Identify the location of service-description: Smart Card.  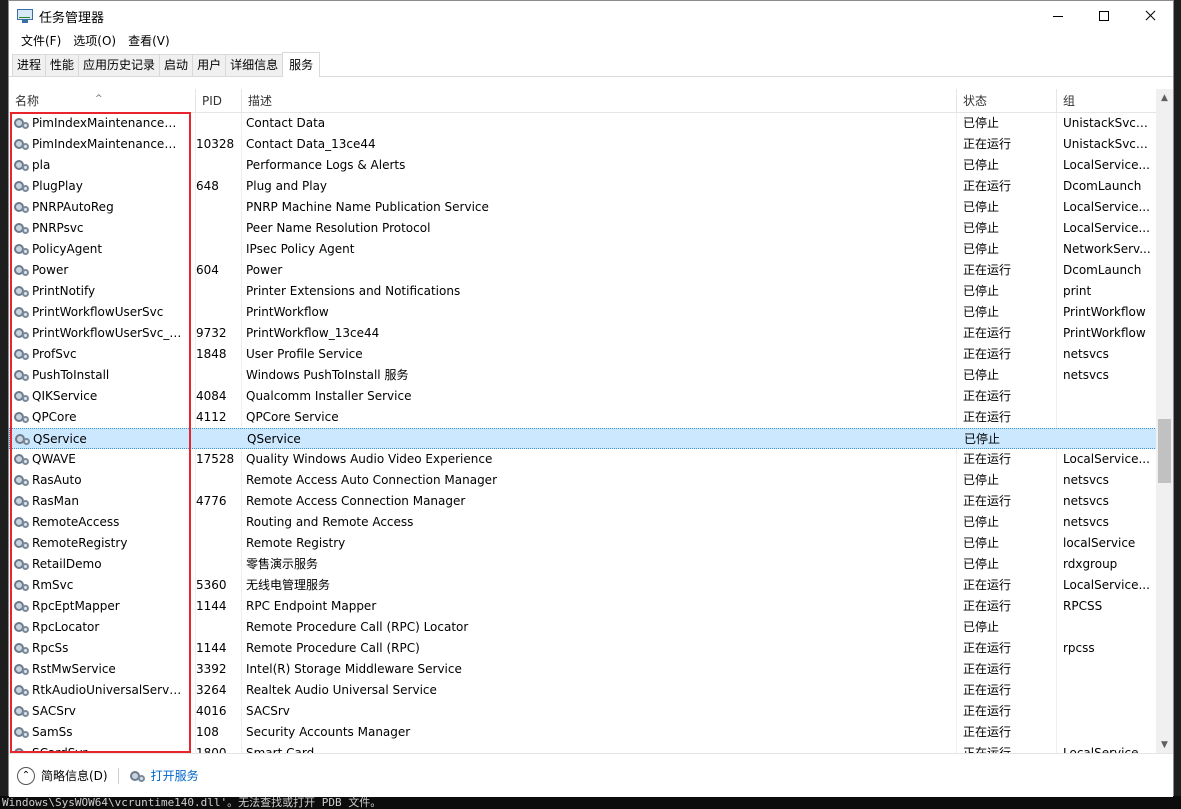
(280, 749).